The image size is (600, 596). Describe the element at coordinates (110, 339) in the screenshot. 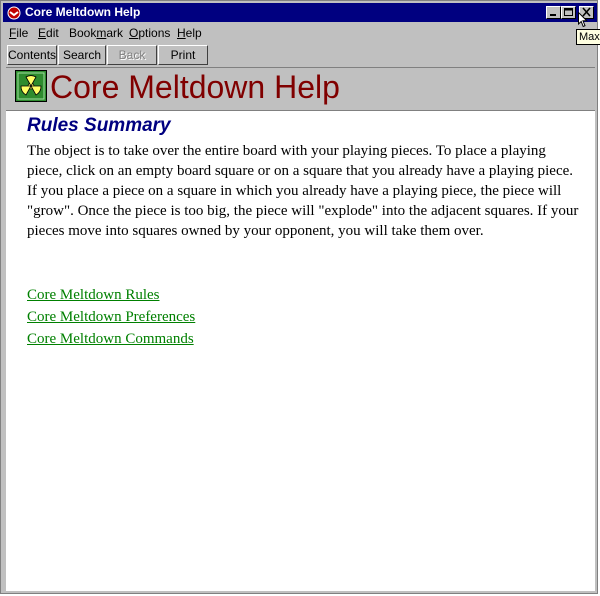

I see `link-core-meltdown-commands: Core Meltdown Commands` at that location.